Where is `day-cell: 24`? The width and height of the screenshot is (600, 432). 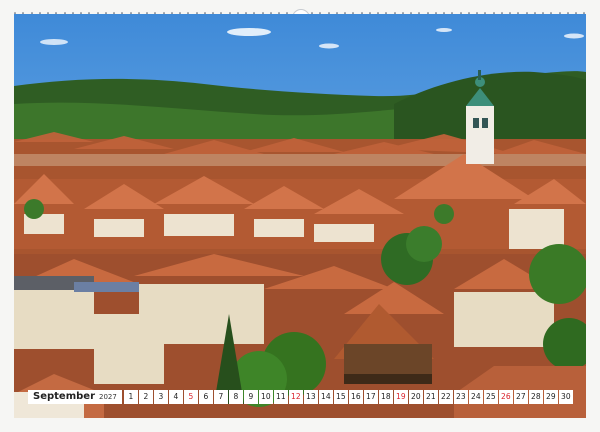 day-cell: 24 is located at coordinates (475, 397).